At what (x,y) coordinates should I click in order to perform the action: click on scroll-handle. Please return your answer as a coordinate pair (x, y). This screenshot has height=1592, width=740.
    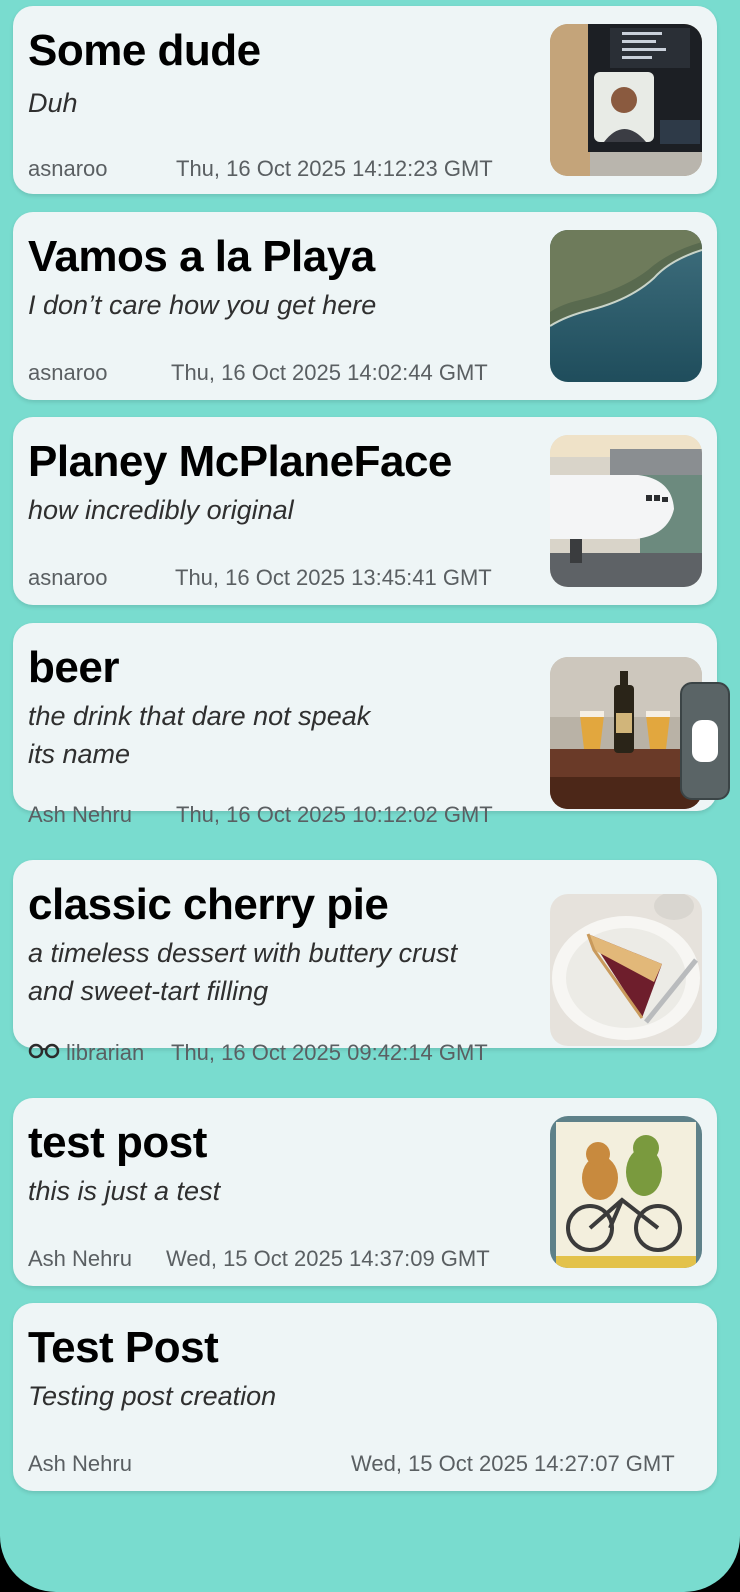
    Looking at the image, I should click on (705, 741).